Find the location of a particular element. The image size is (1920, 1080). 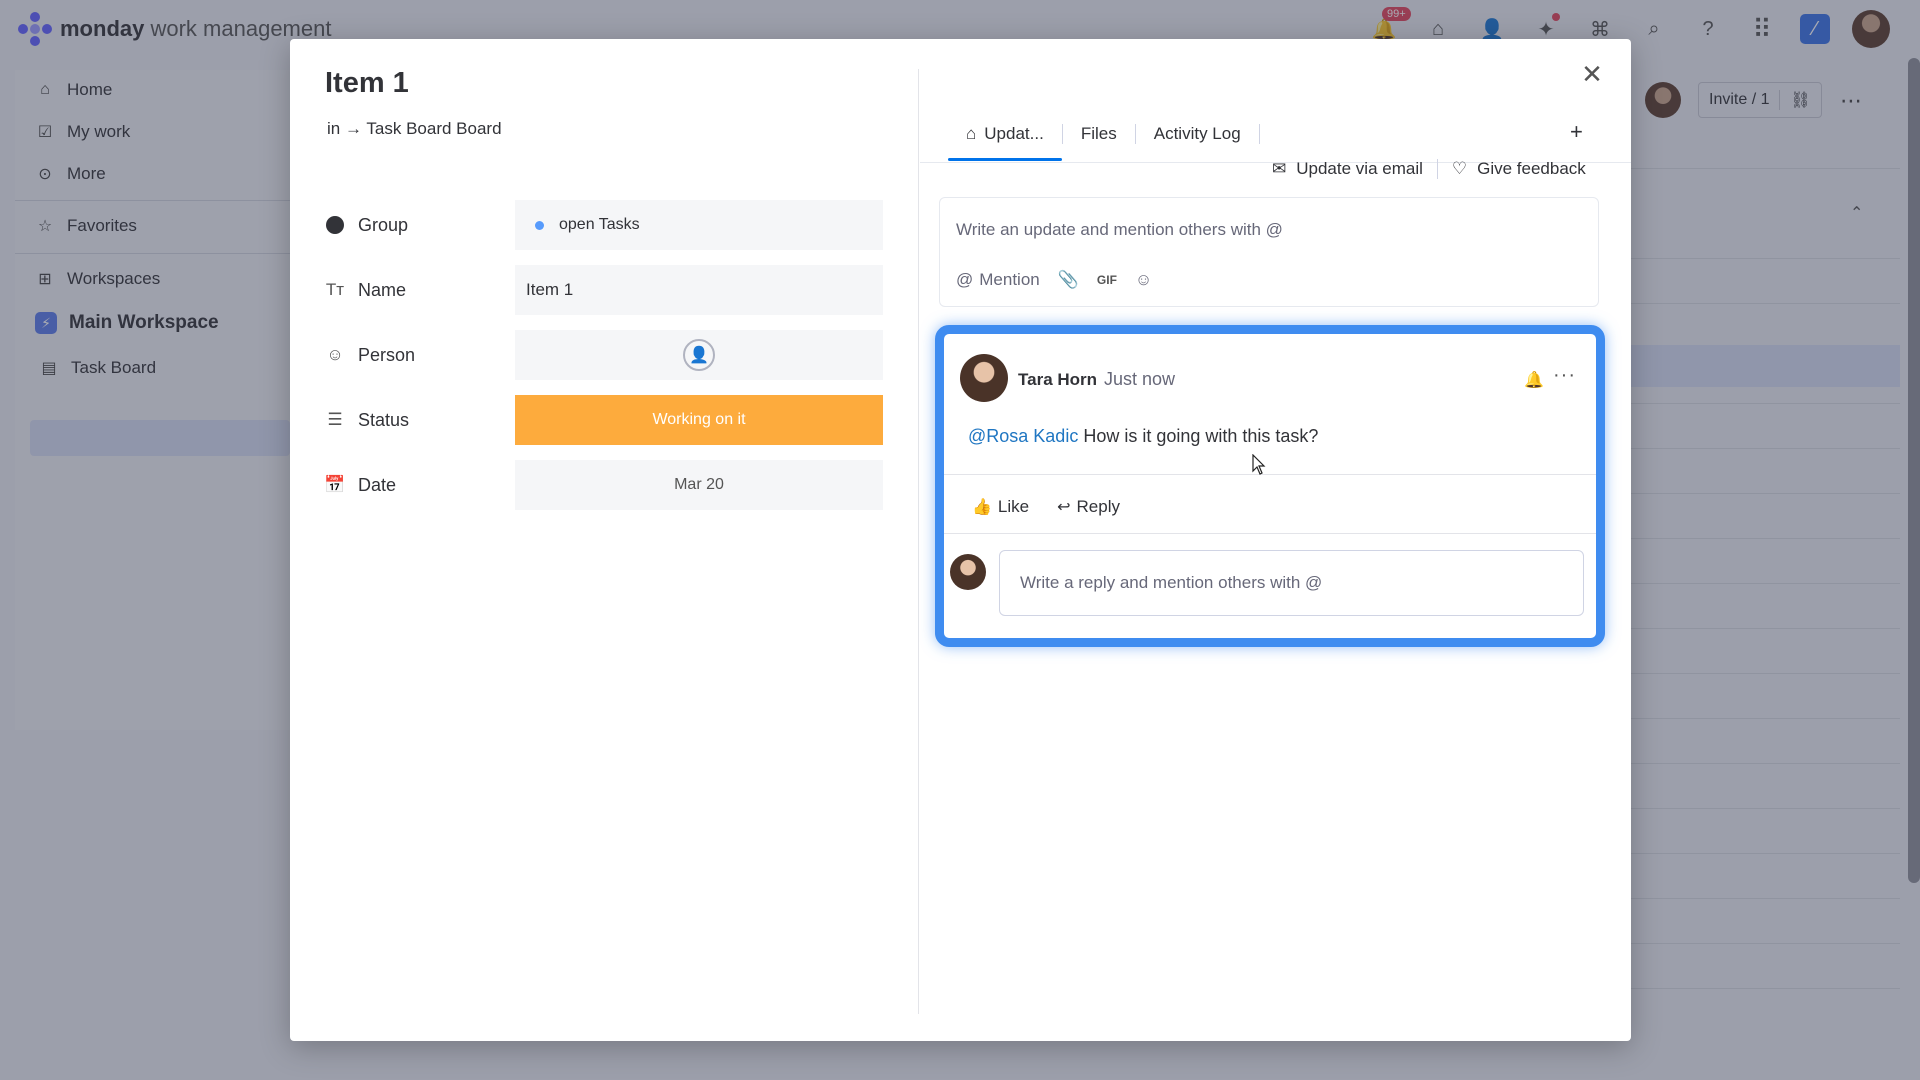

like-label: Like is located at coordinates (1013, 506).